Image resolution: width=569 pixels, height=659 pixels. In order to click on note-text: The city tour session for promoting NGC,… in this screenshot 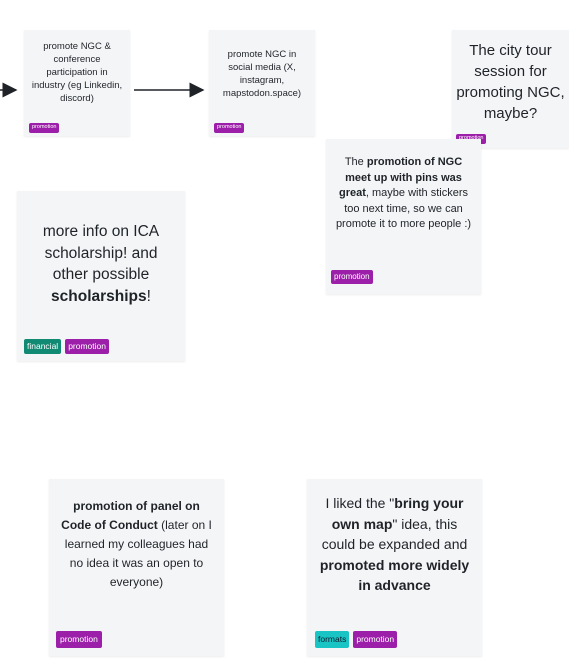, I will do `click(510, 82)`.